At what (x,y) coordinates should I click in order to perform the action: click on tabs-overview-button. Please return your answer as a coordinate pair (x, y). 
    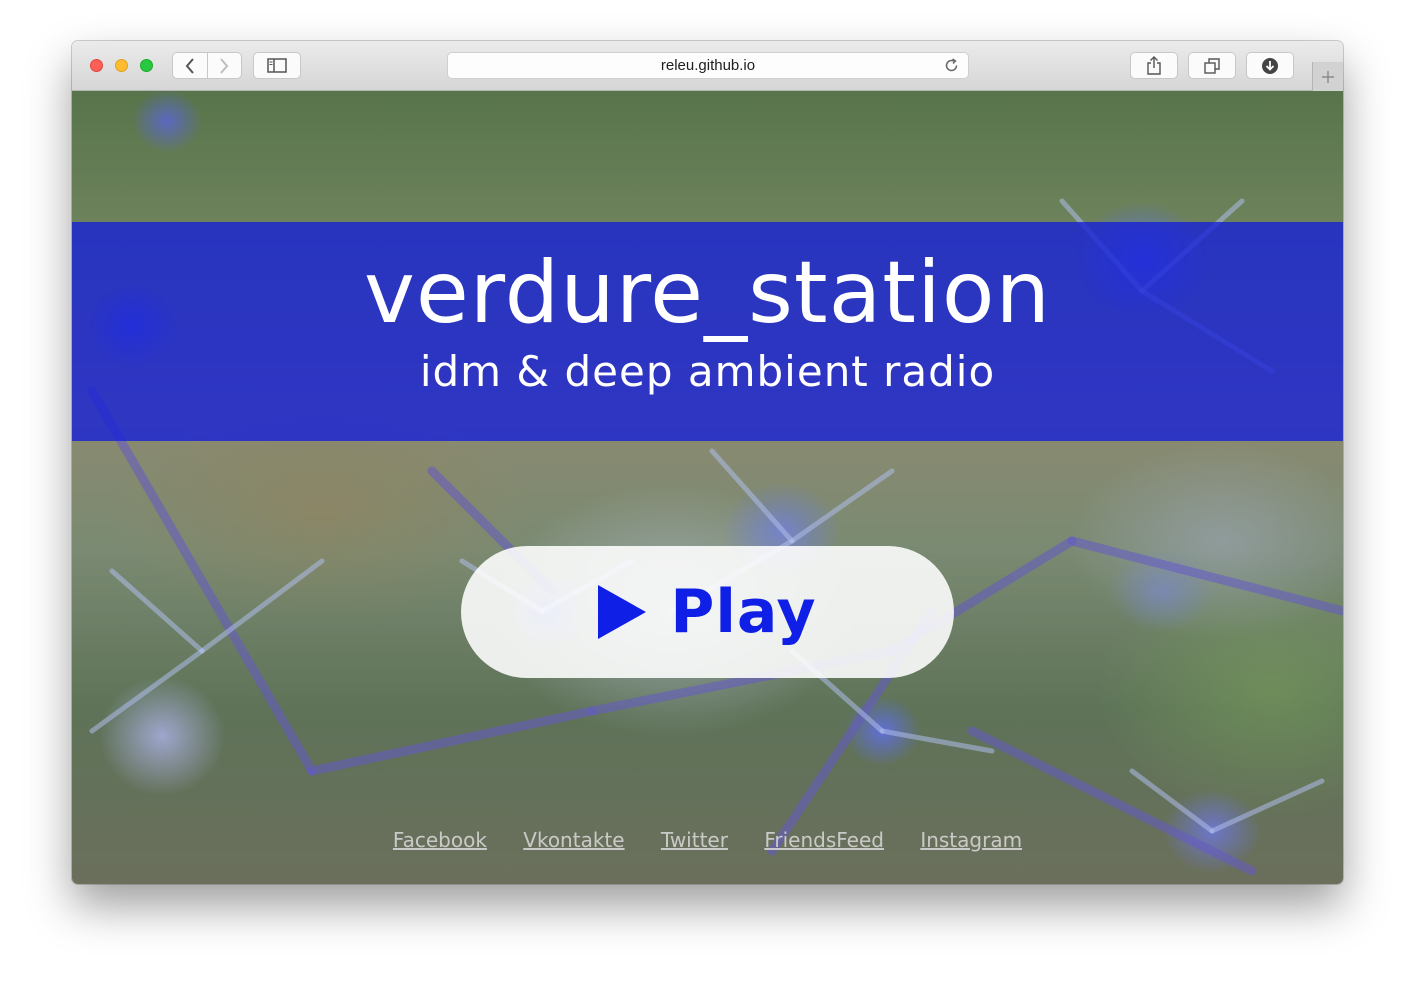
    Looking at the image, I should click on (1212, 65).